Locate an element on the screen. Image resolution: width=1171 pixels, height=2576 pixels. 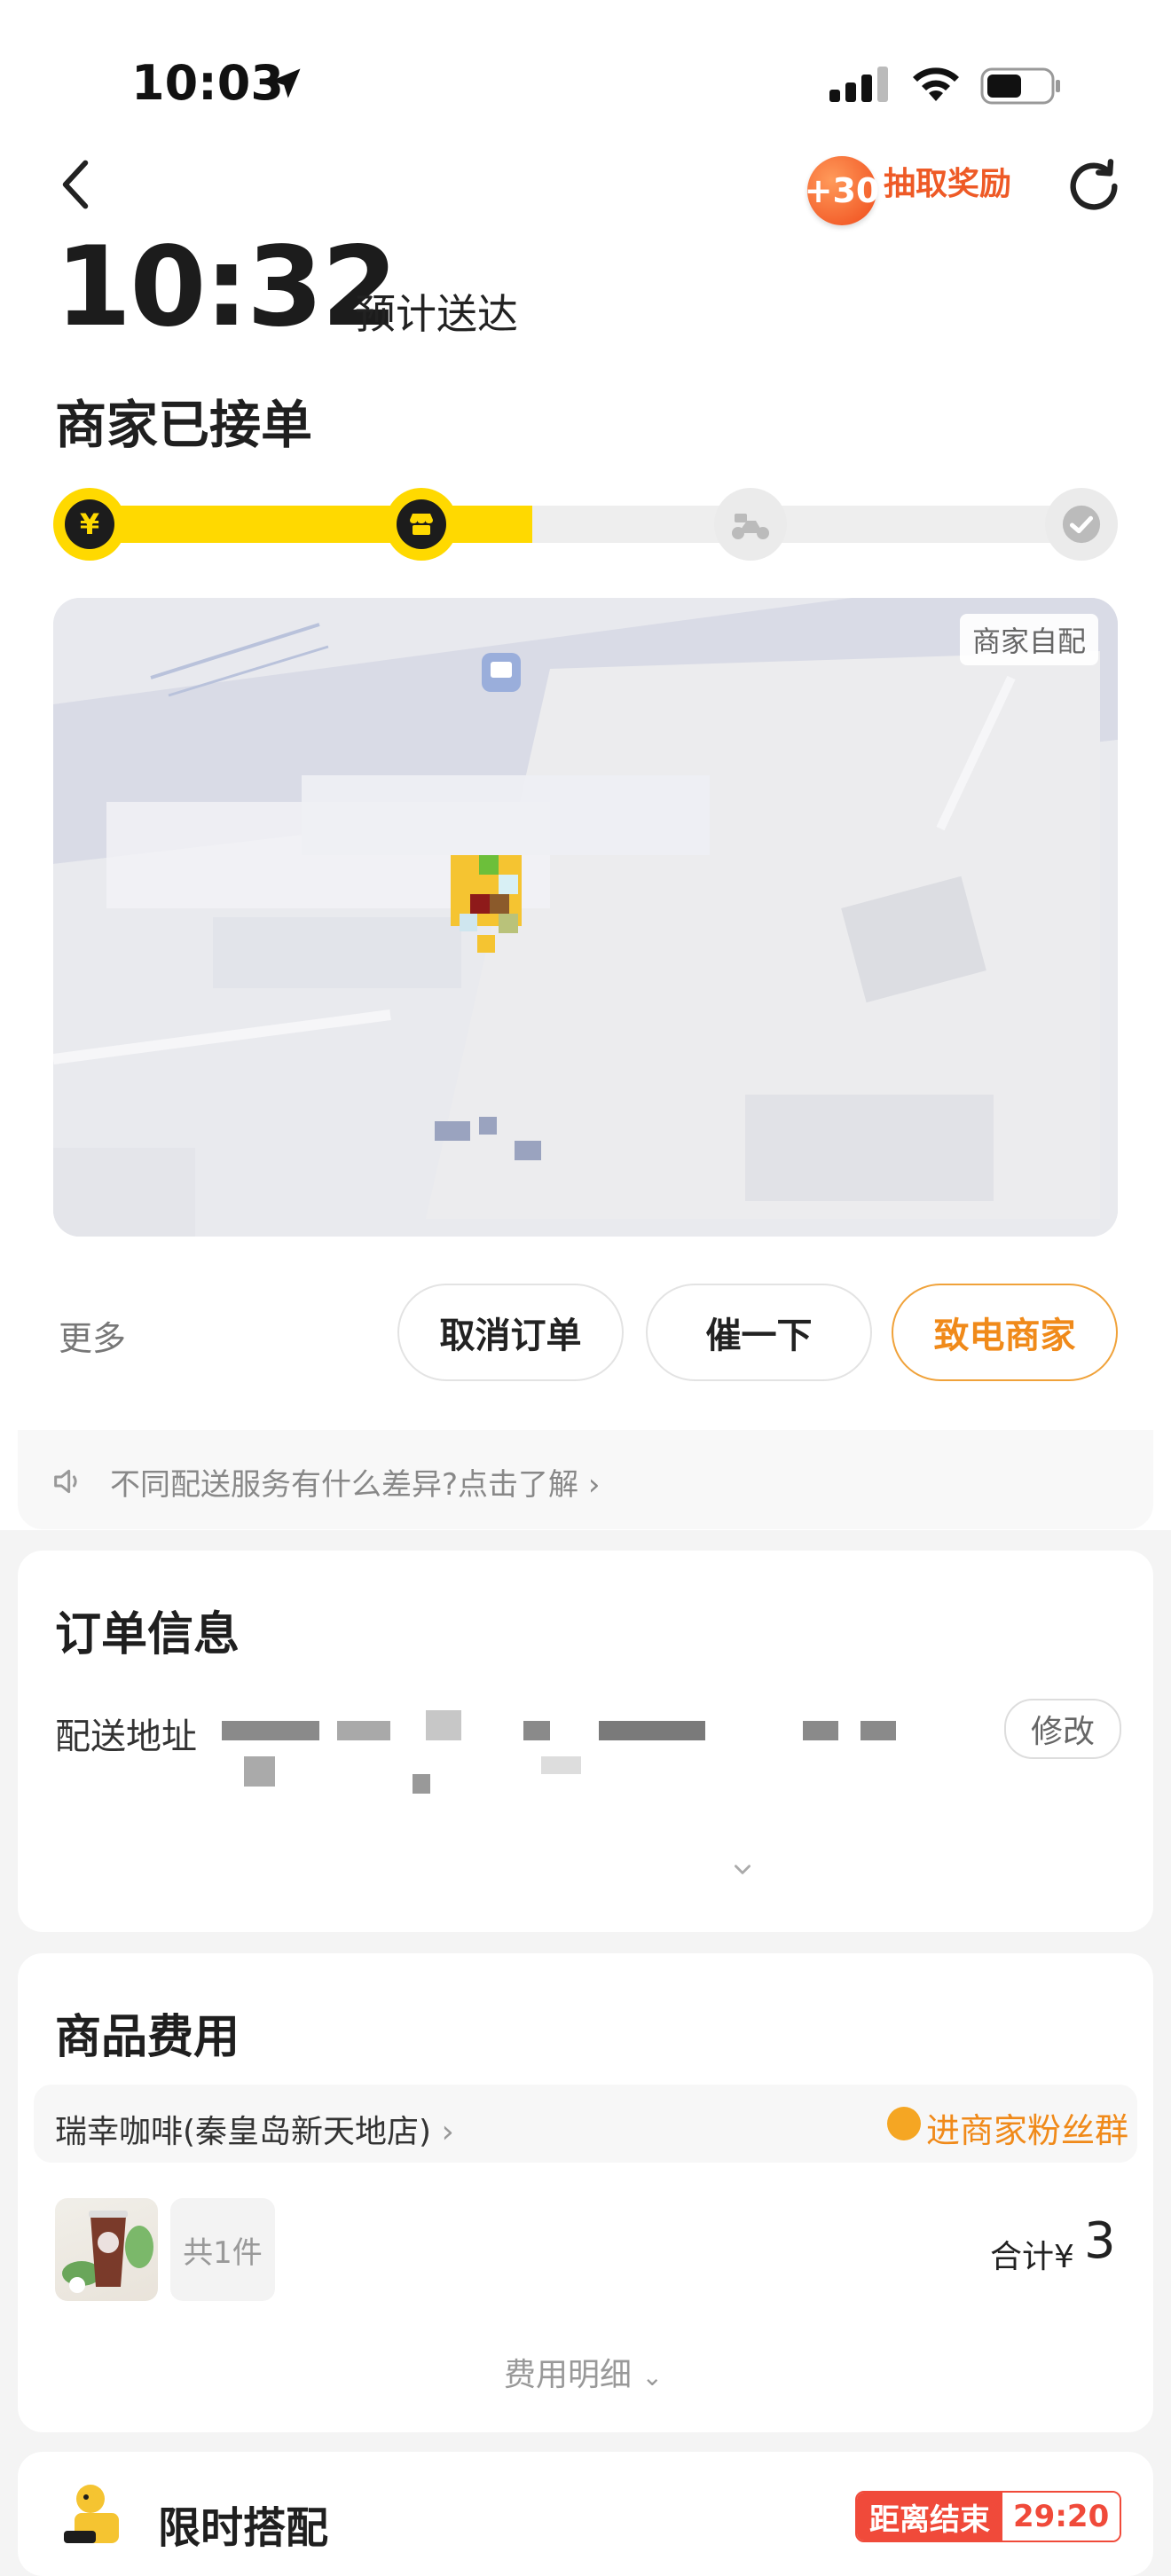
countdown-value: 29:20 is located at coordinates (1061, 2517).